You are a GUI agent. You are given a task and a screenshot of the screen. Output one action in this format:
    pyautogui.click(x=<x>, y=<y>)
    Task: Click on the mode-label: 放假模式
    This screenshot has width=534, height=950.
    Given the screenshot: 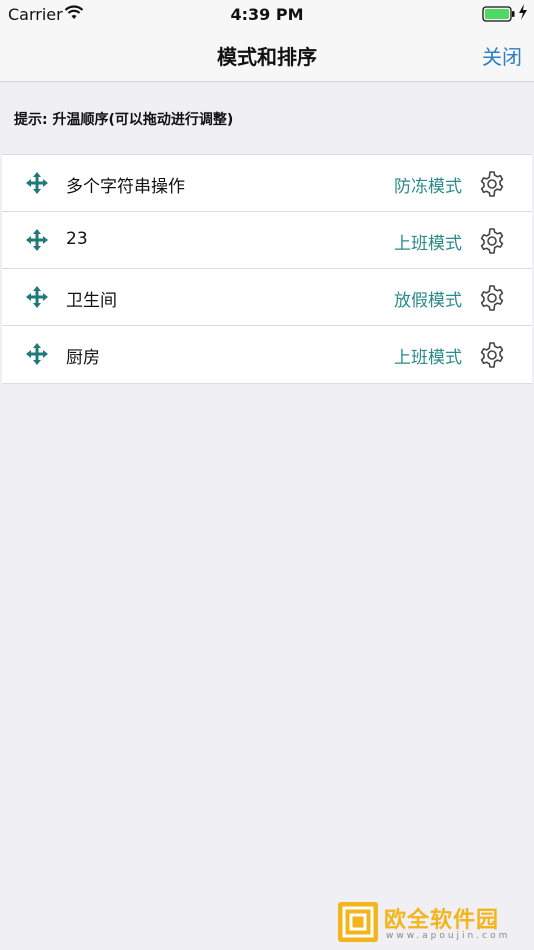 What is the action you would take?
    pyautogui.click(x=428, y=298)
    